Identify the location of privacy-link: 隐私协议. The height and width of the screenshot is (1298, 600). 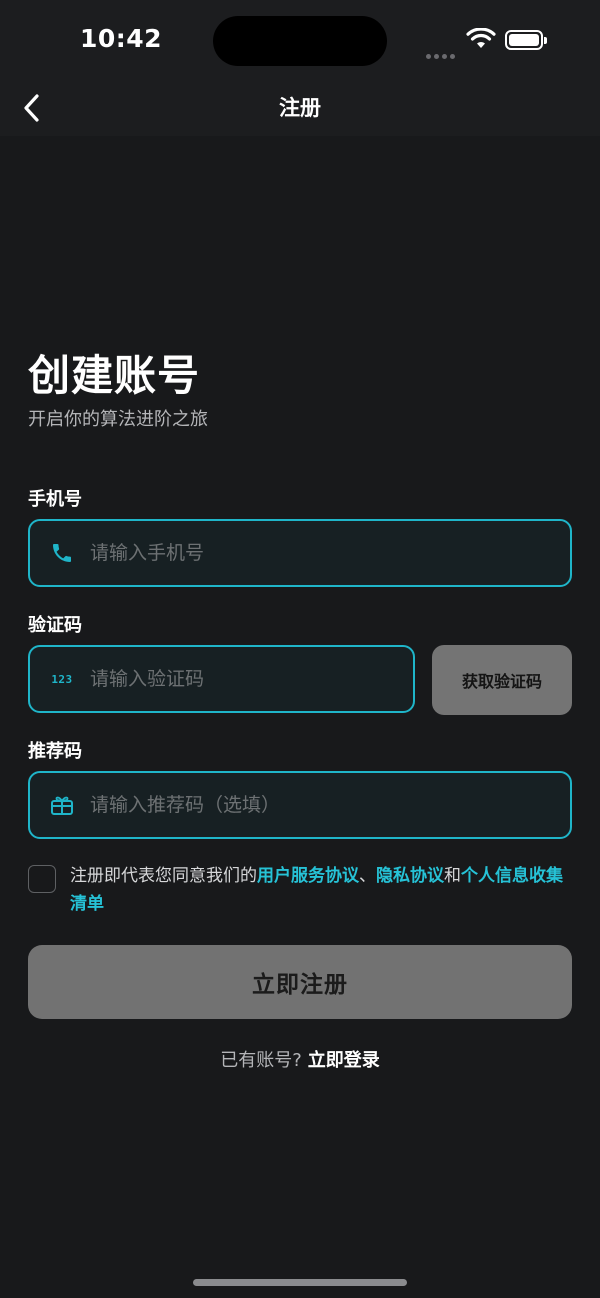
(410, 876).